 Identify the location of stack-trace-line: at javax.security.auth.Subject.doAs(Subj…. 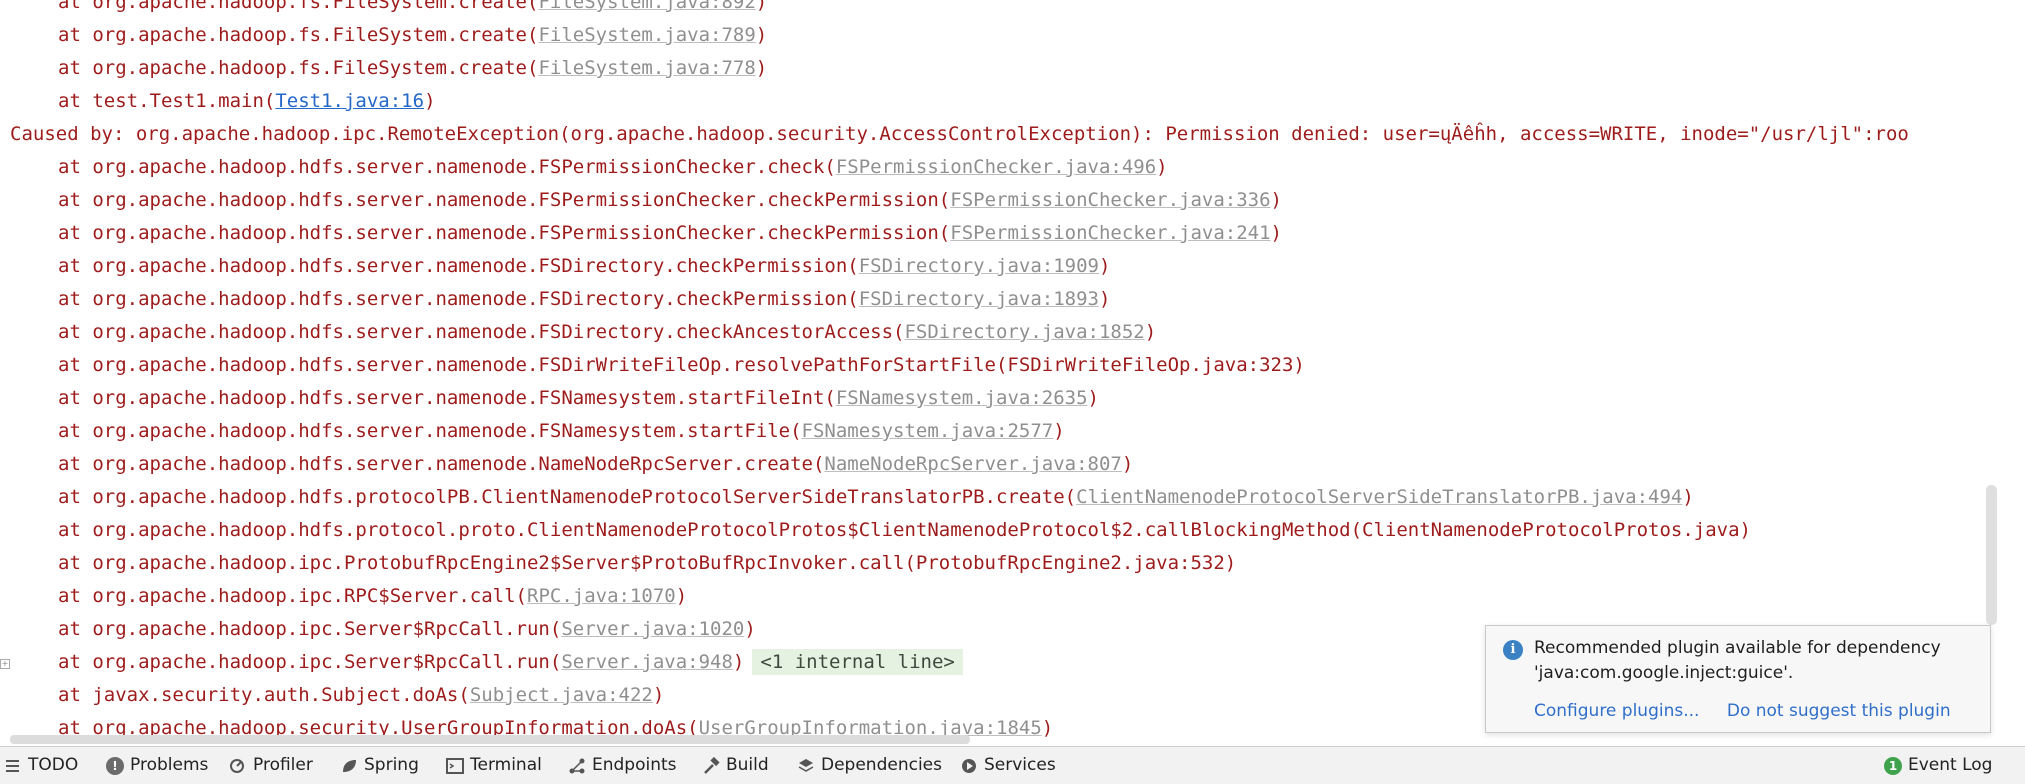
(361, 695).